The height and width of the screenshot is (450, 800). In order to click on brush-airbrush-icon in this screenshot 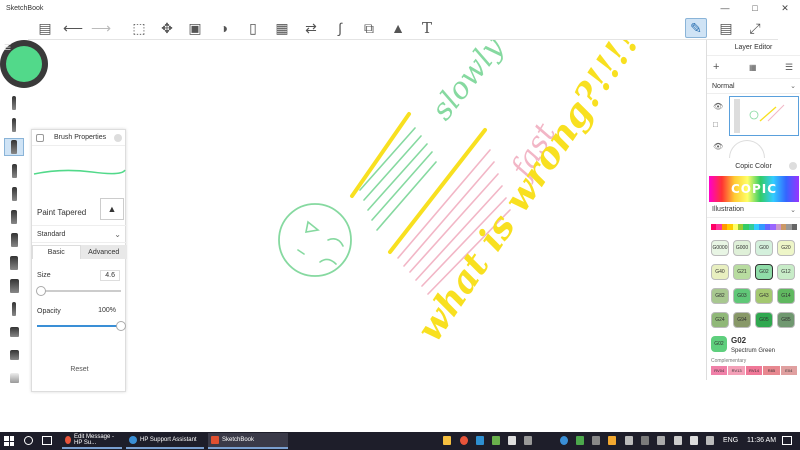, I will do `click(14, 217)`.